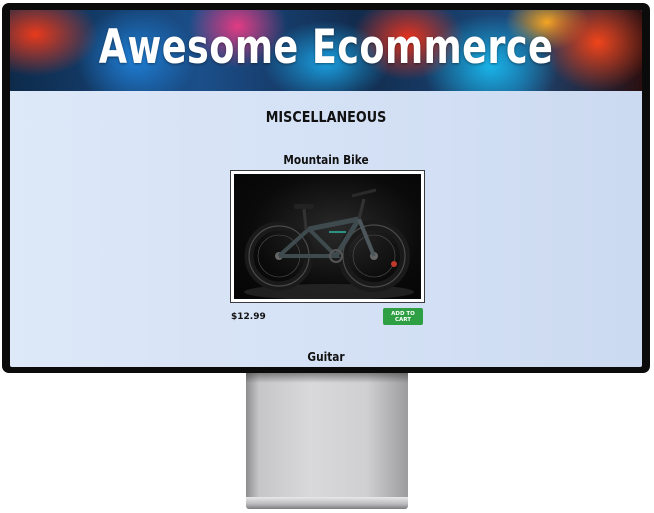 This screenshot has height=513, width=654. Describe the element at coordinates (326, 160) in the screenshot. I see `product-name: Mountain Bike` at that location.